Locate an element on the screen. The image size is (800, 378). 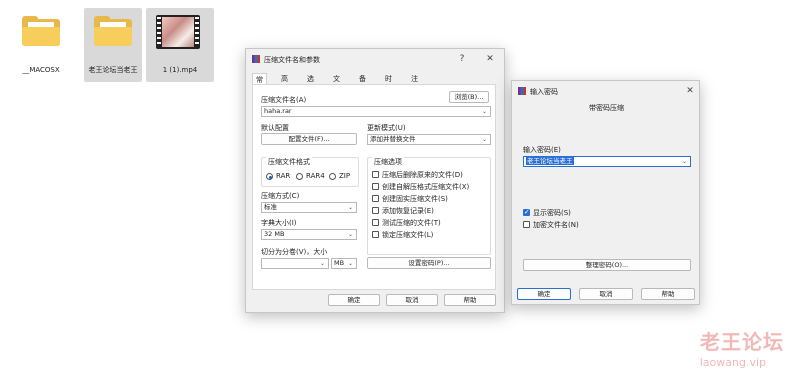
dict-size-label: 字典大小(I) is located at coordinates (279, 223).